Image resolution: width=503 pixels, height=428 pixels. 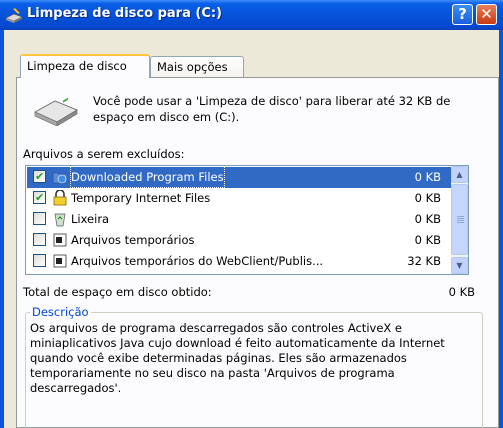 I want to click on lock-icon, so click(x=60, y=198).